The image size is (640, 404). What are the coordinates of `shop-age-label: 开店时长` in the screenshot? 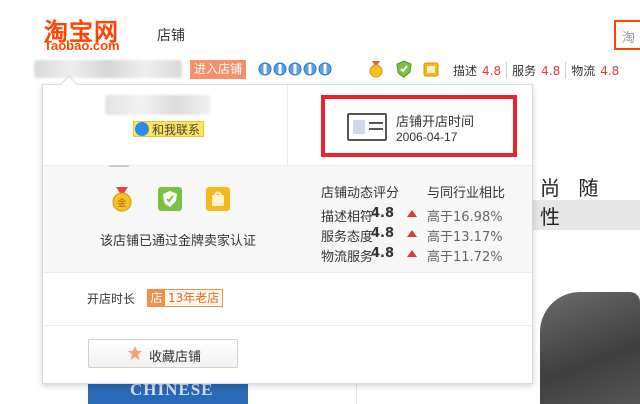 It's located at (111, 299).